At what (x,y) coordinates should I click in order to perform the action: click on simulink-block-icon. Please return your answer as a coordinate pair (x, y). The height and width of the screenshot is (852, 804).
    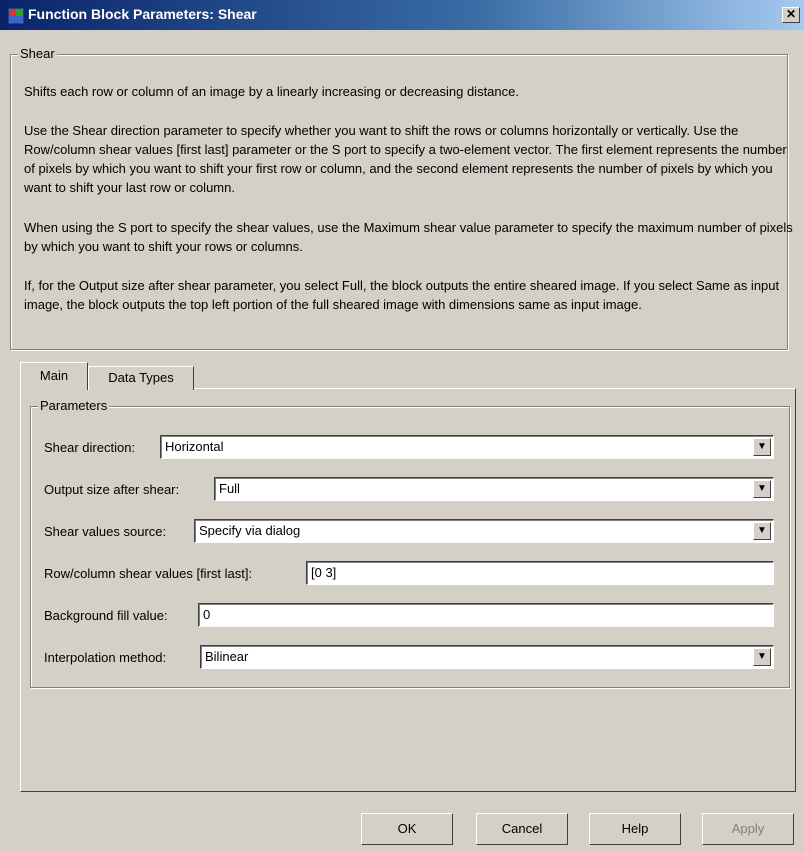
    Looking at the image, I should click on (16, 16).